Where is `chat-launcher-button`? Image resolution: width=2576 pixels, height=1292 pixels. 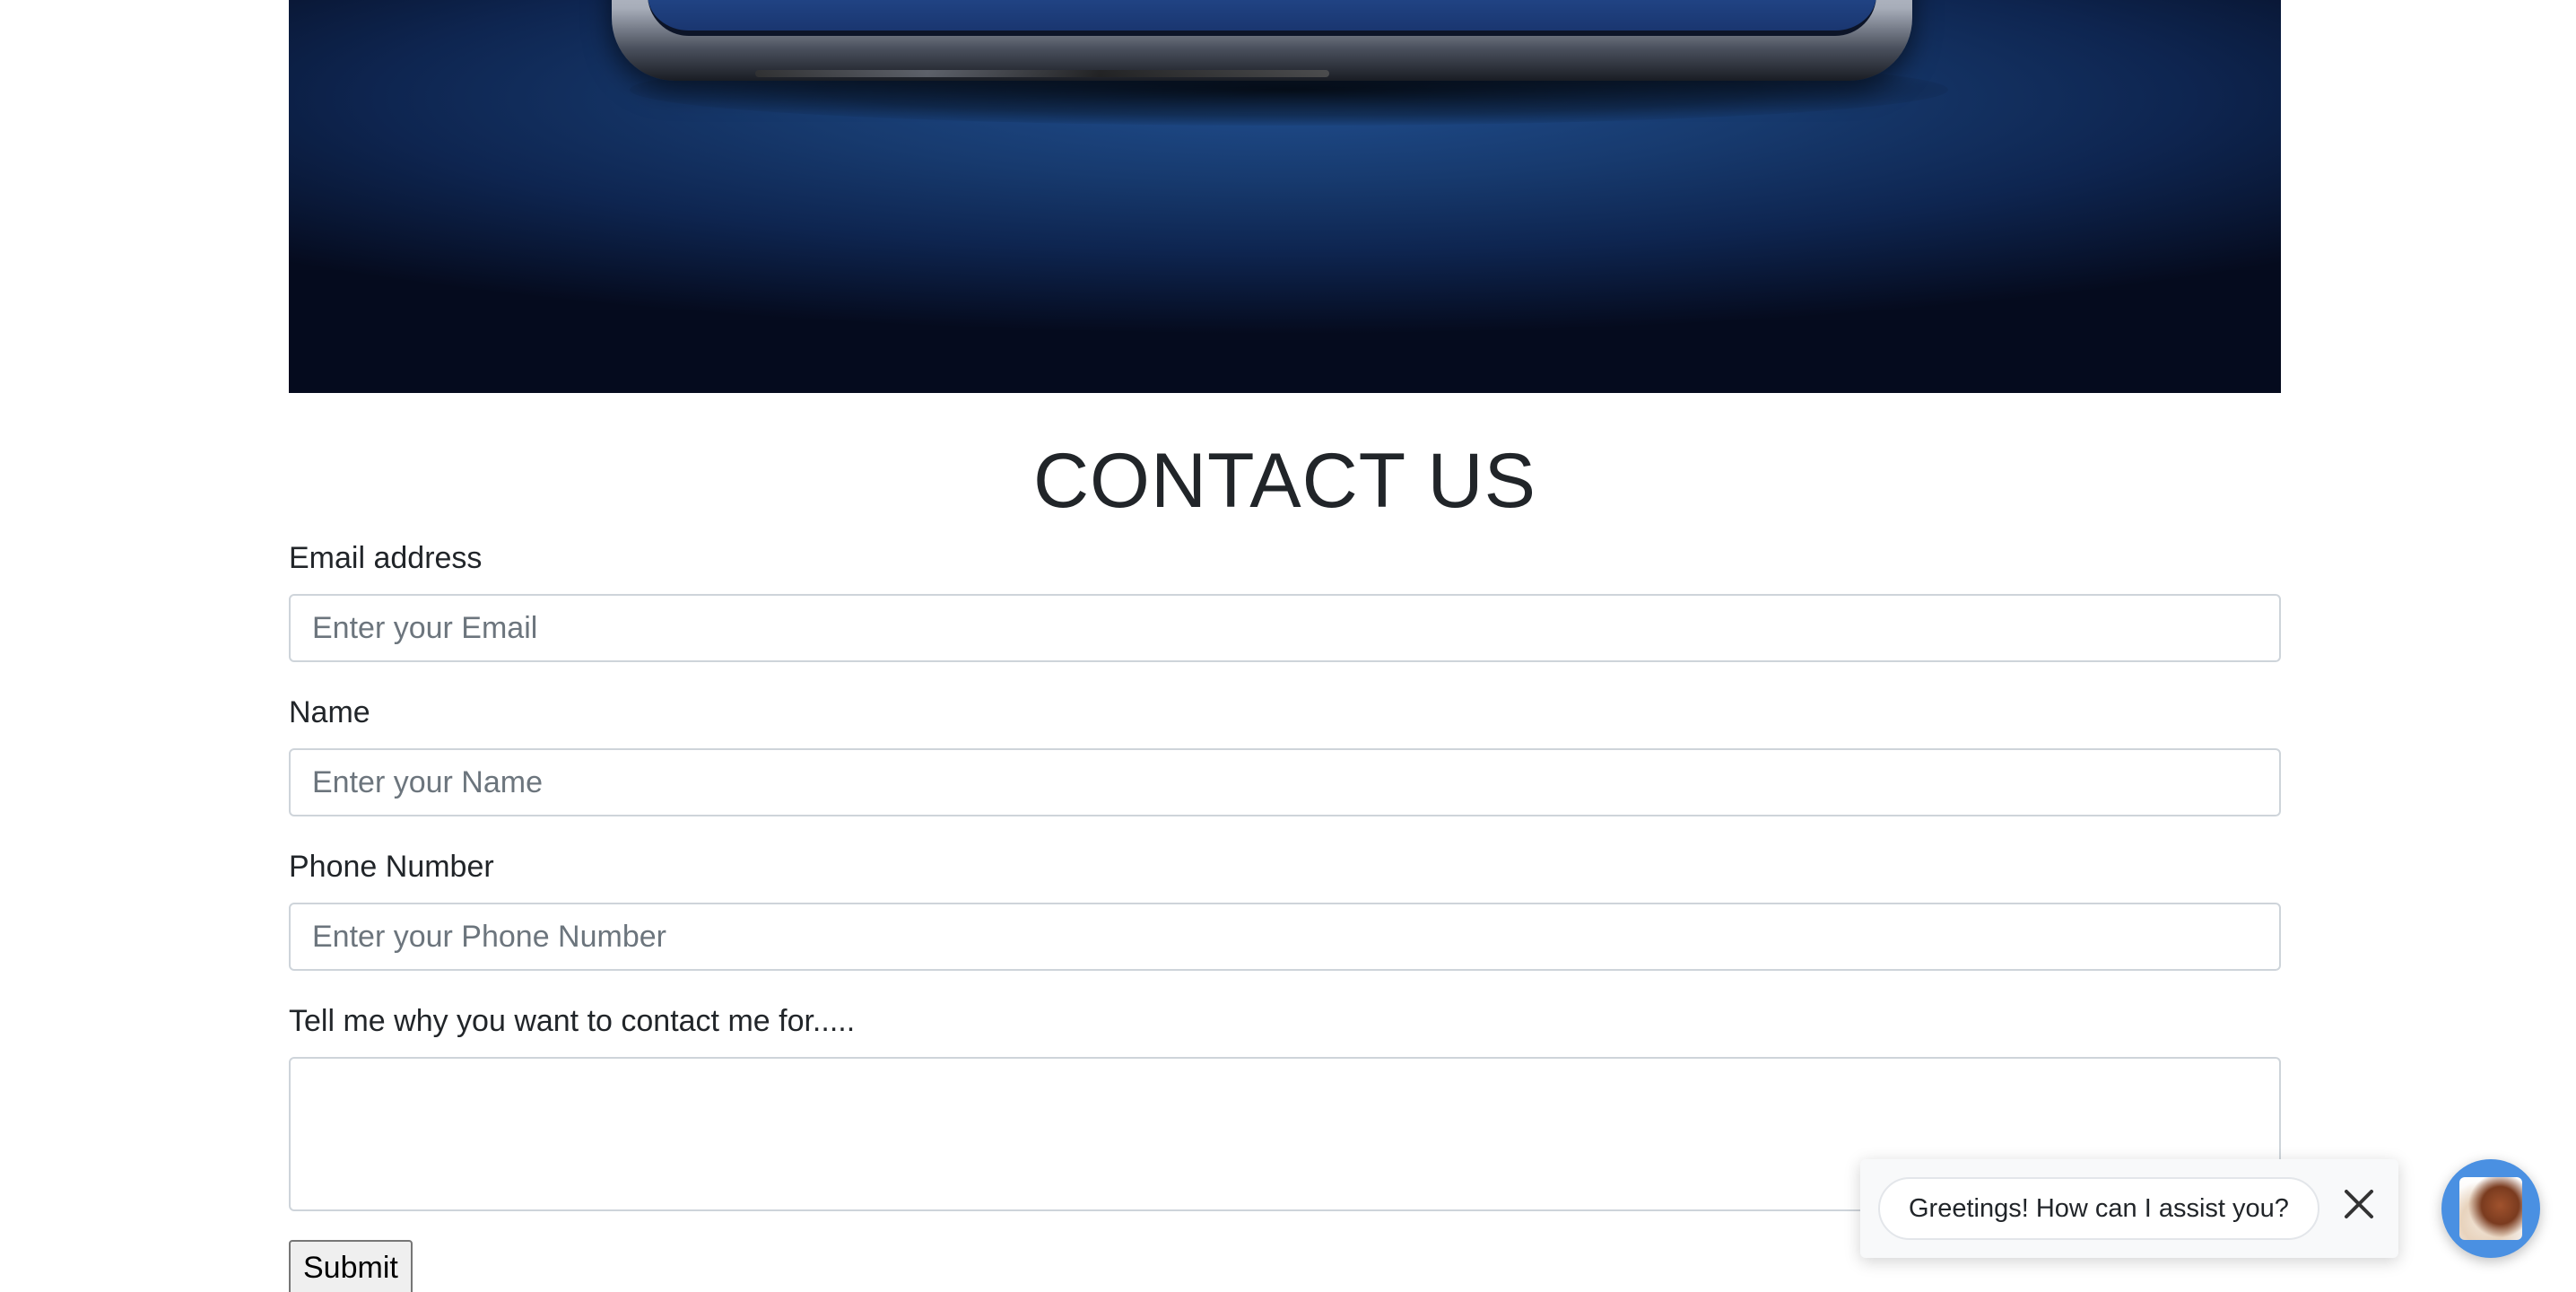 chat-launcher-button is located at coordinates (2490, 1208).